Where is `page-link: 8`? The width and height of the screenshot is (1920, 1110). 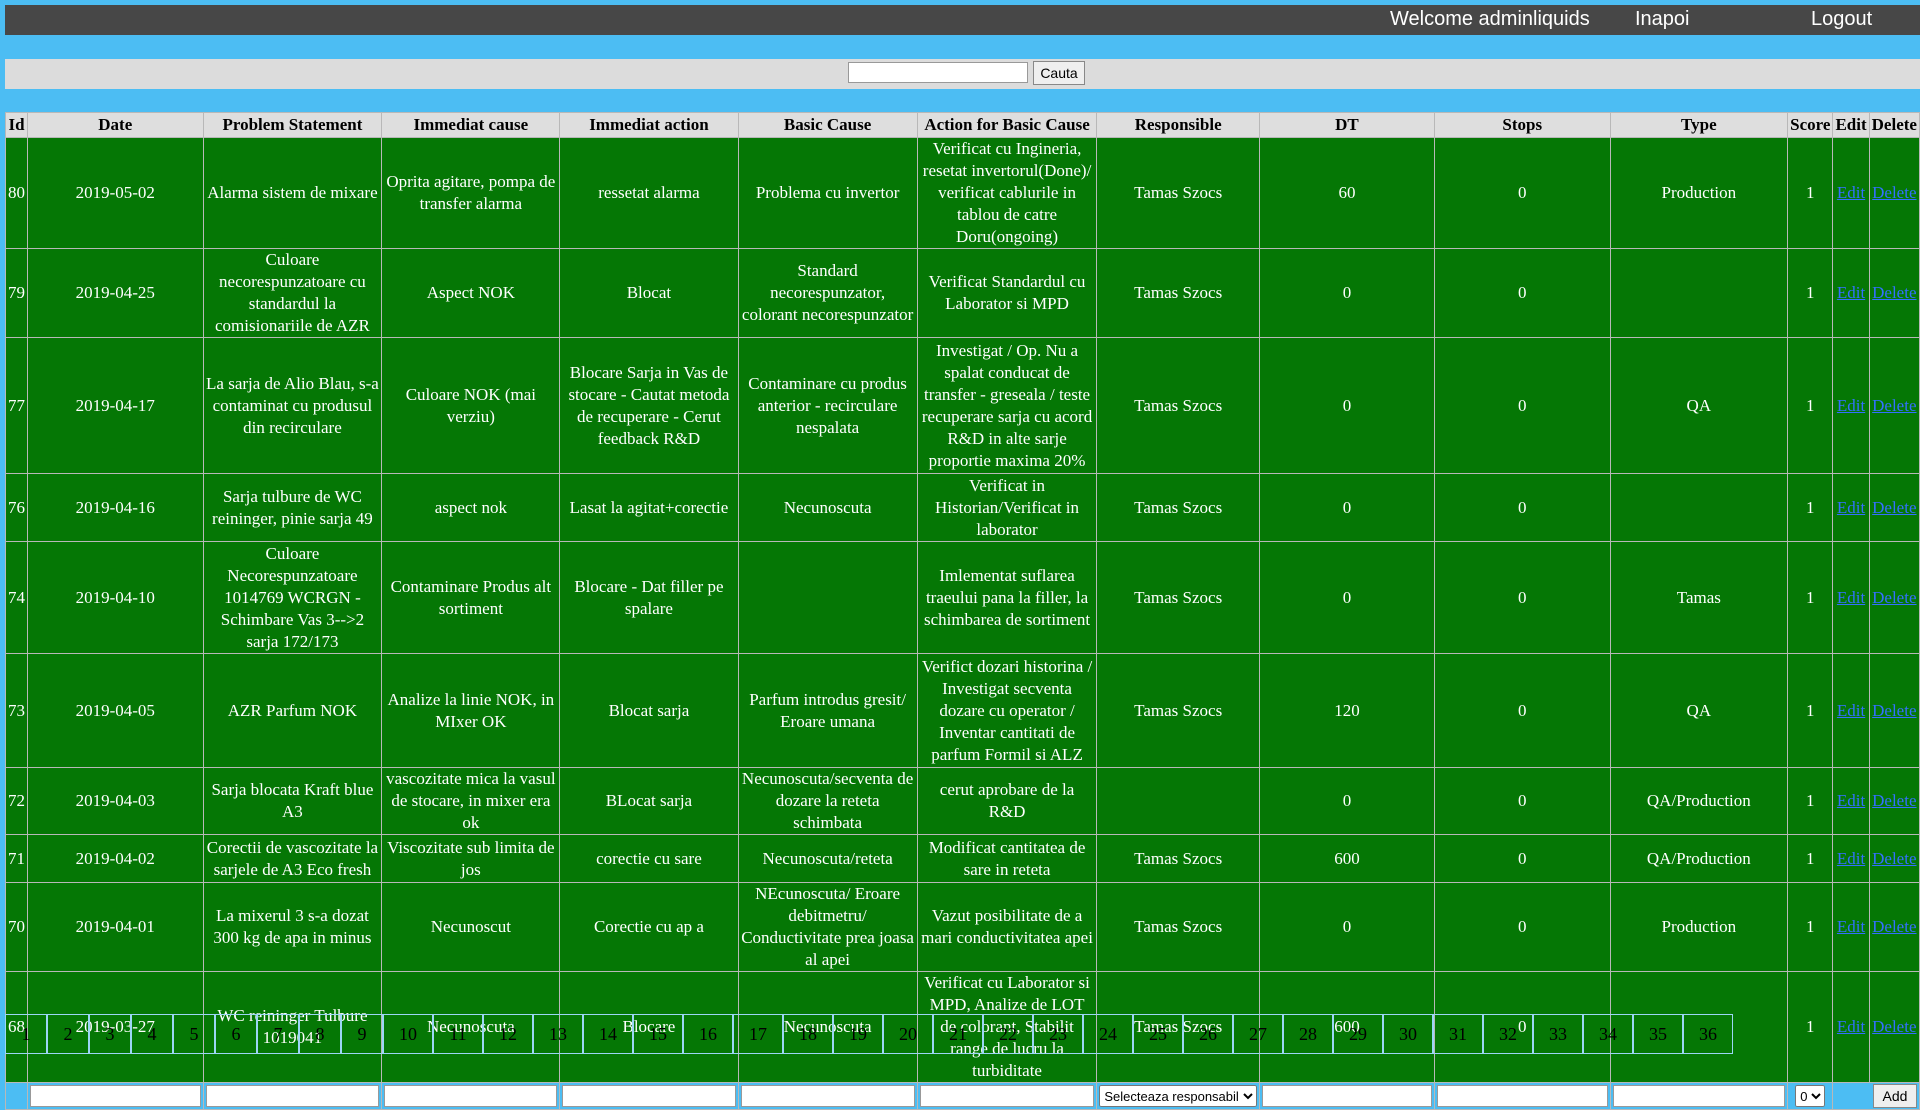 page-link: 8 is located at coordinates (320, 1034).